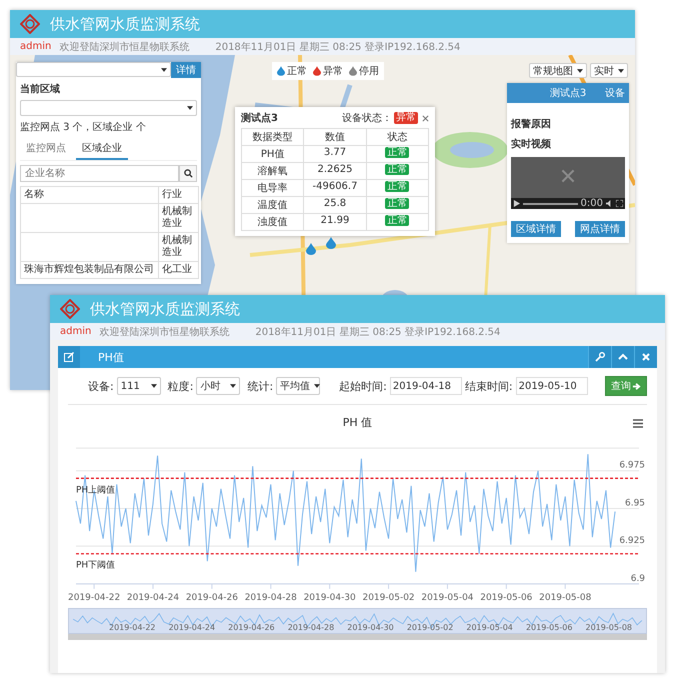 This screenshot has height=678, width=678. I want to click on table-cell: 珠海市辉煌包装制品有限公司, so click(90, 270).